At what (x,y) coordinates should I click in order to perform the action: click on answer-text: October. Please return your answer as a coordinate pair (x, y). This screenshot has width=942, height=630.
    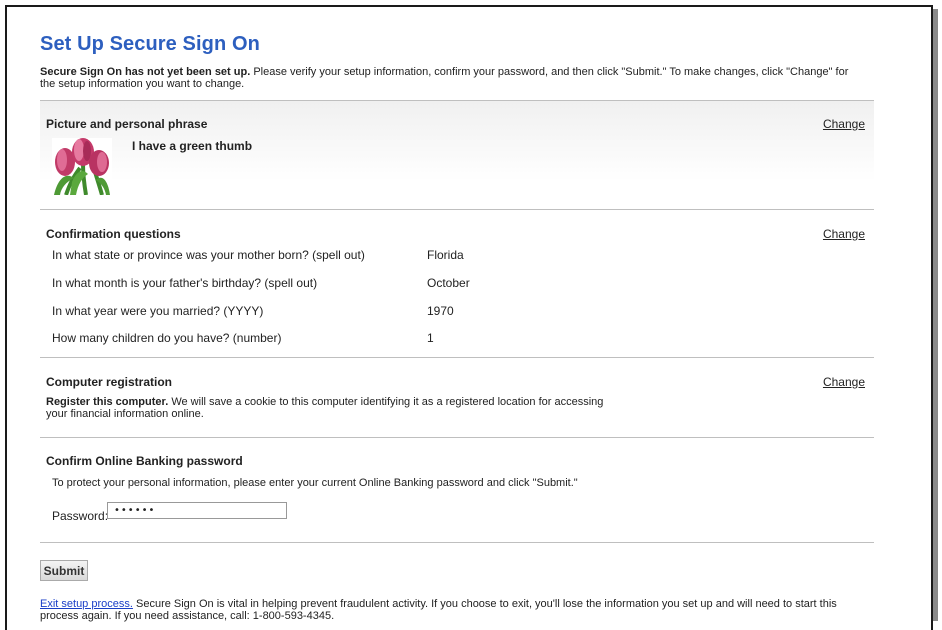
    Looking at the image, I should click on (448, 283).